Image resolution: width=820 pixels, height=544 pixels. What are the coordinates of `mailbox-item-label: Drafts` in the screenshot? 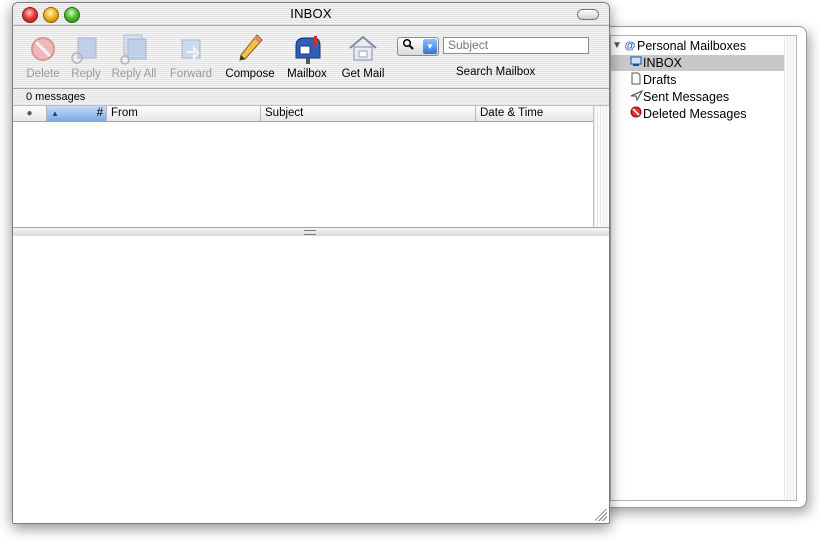 It's located at (660, 80).